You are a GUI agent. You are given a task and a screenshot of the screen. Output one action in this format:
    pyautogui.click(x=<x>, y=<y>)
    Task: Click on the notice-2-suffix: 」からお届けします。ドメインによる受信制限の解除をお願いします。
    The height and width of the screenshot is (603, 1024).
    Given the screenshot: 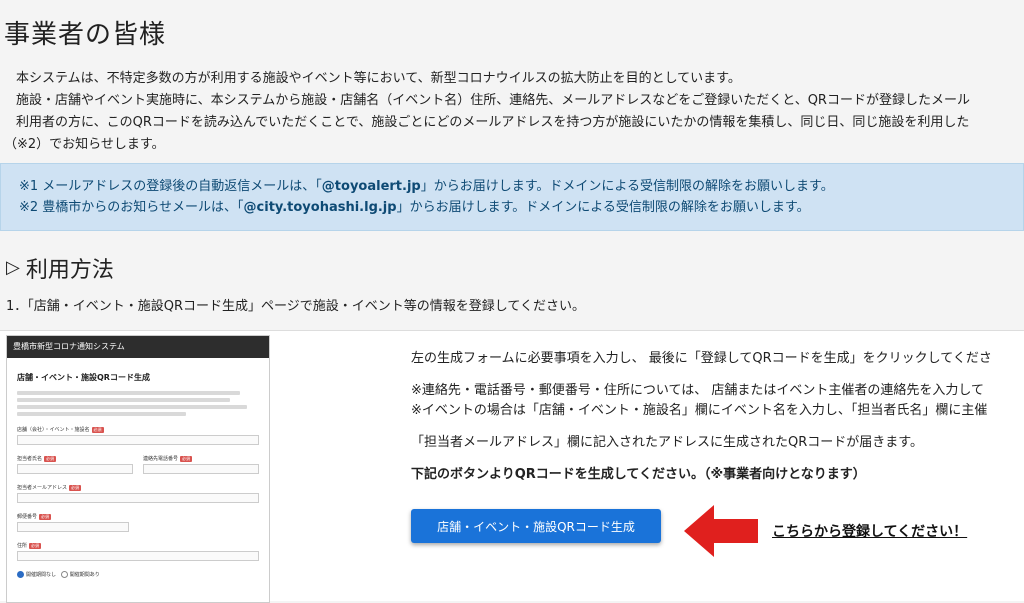 What is the action you would take?
    pyautogui.click(x=603, y=207)
    